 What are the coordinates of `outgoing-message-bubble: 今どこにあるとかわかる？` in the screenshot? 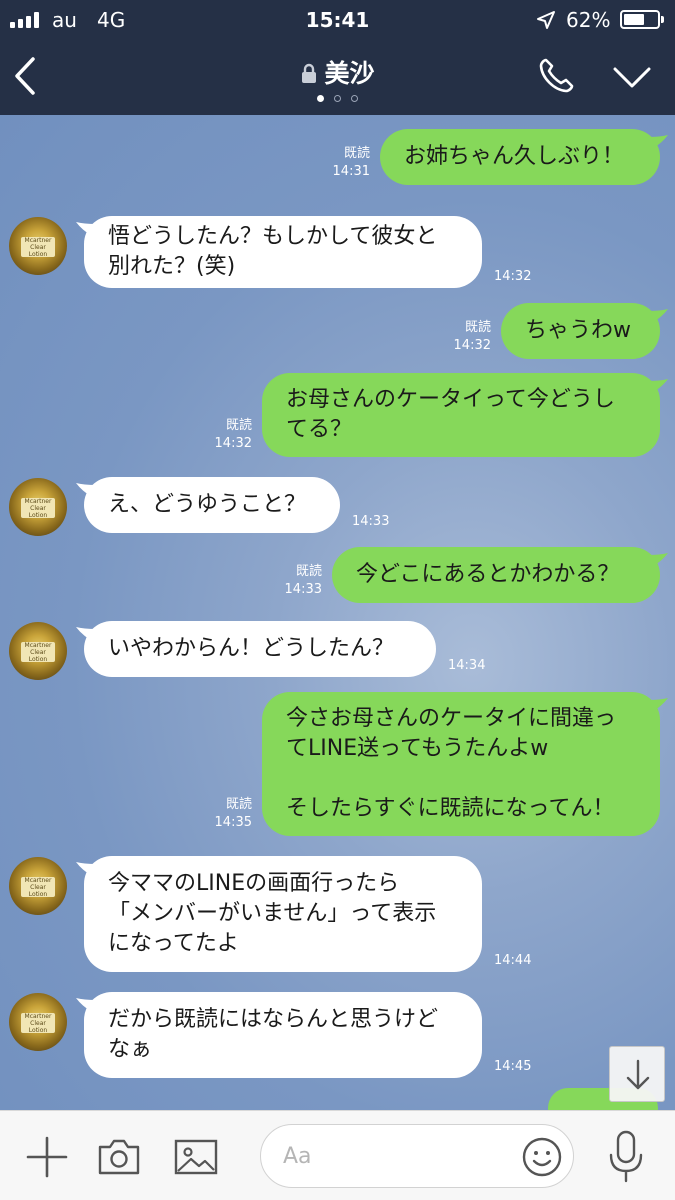 It's located at (496, 575).